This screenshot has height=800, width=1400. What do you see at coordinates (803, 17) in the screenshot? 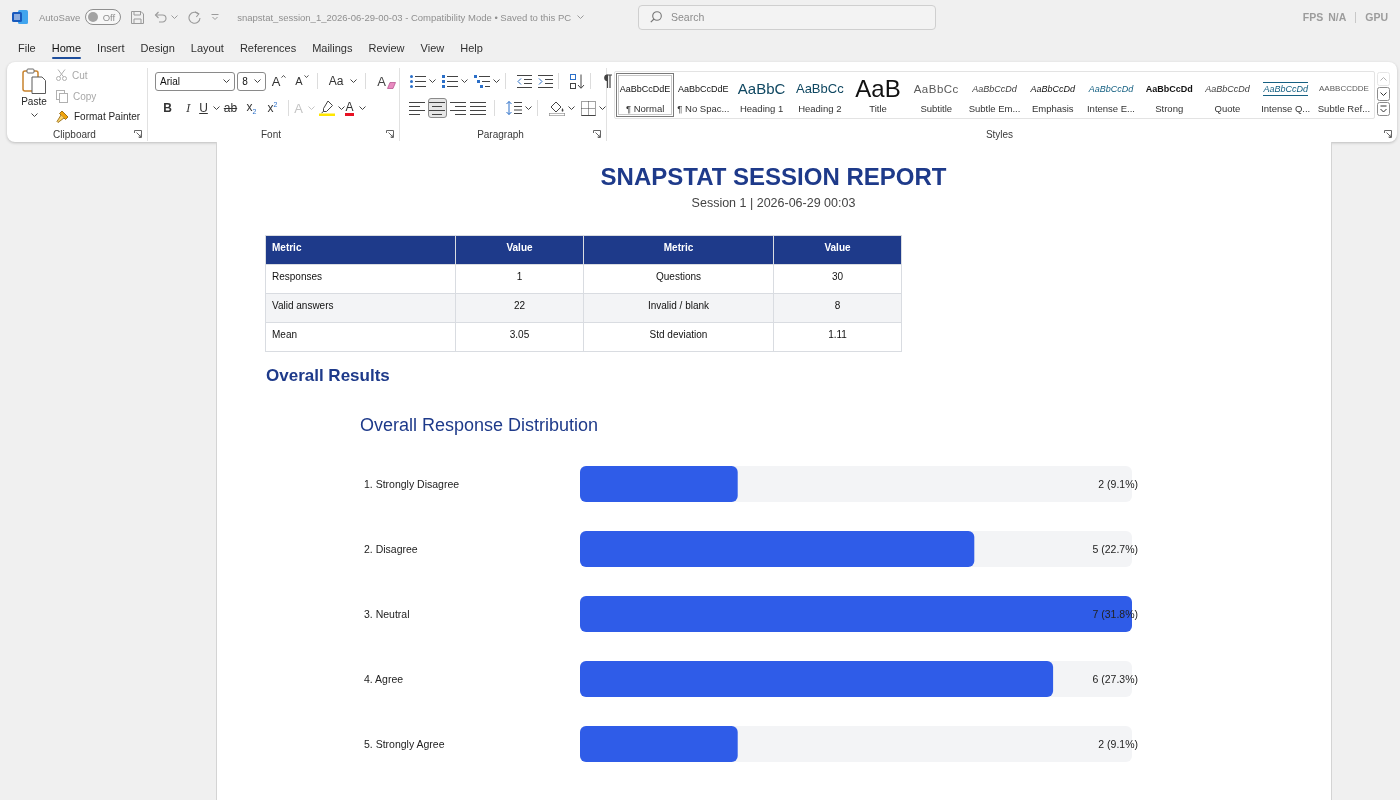
I see `search-input: Search` at bounding box center [803, 17].